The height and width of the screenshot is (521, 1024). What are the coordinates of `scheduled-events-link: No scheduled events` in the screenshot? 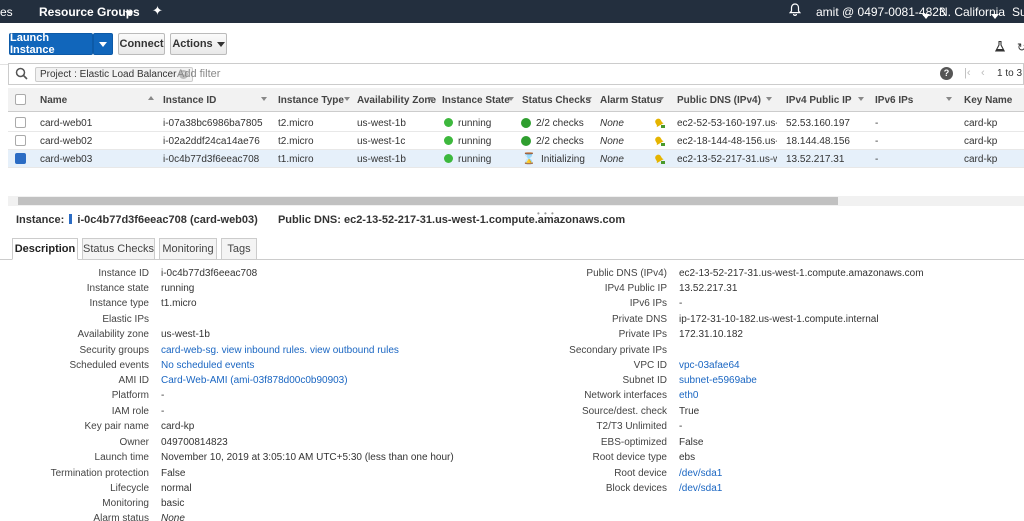 It's located at (207, 365).